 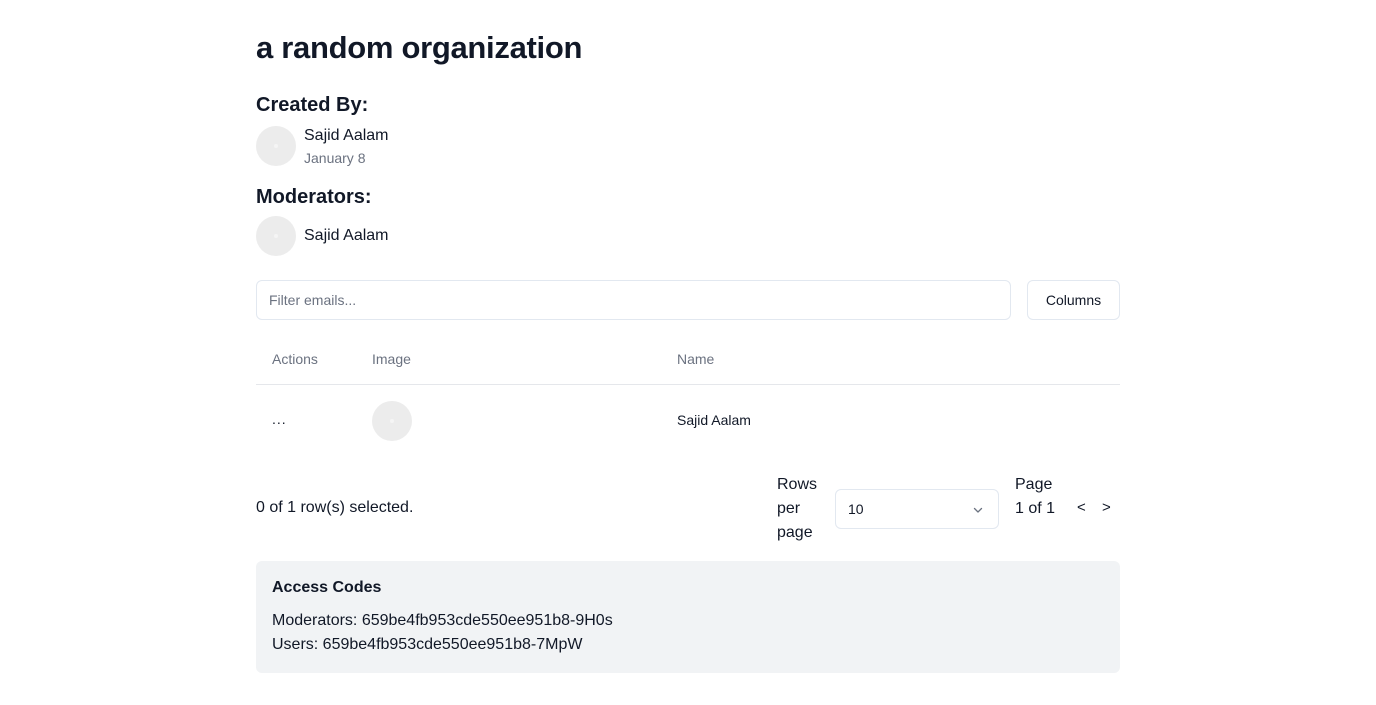 What do you see at coordinates (917, 509) in the screenshot?
I see `rows-per-page-select: 10` at bounding box center [917, 509].